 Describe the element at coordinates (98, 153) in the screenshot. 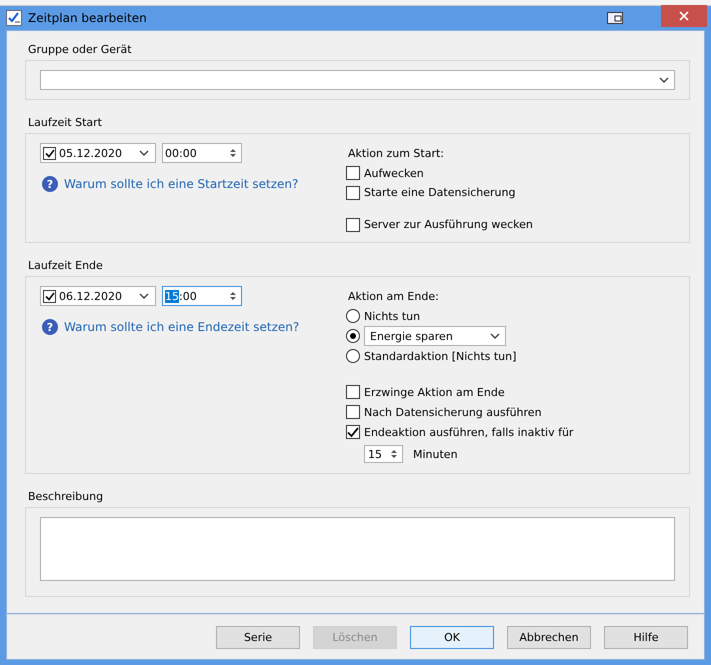

I see `date-picker: 05.12.2020` at that location.